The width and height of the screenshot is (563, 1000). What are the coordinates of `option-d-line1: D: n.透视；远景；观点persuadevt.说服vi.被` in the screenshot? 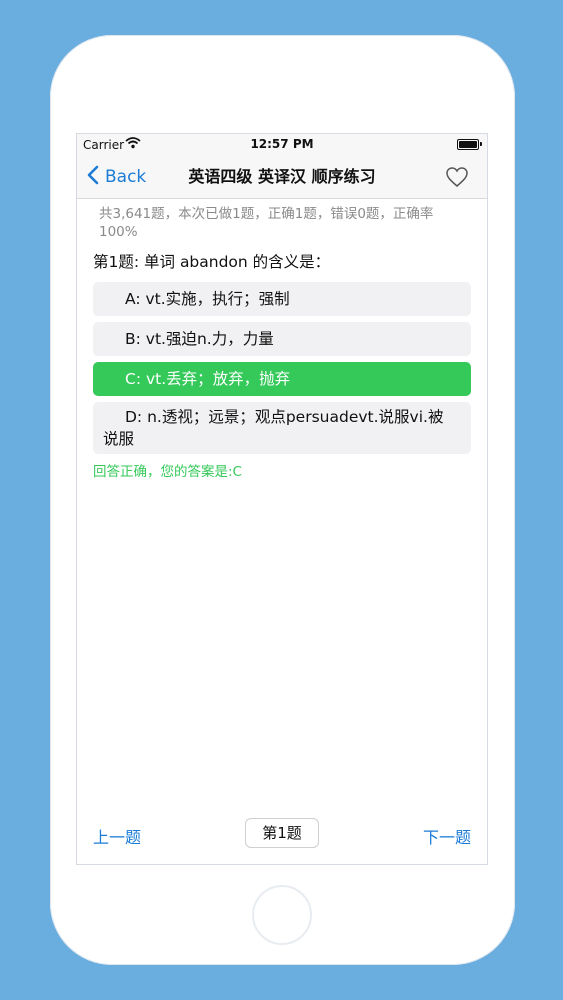 It's located at (284, 417).